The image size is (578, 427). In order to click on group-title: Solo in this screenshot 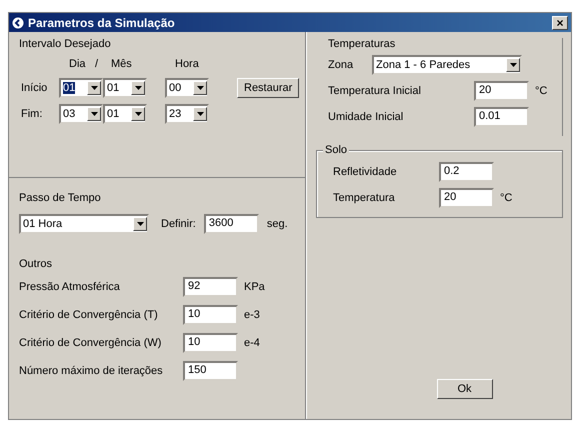, I will do `click(336, 150)`.